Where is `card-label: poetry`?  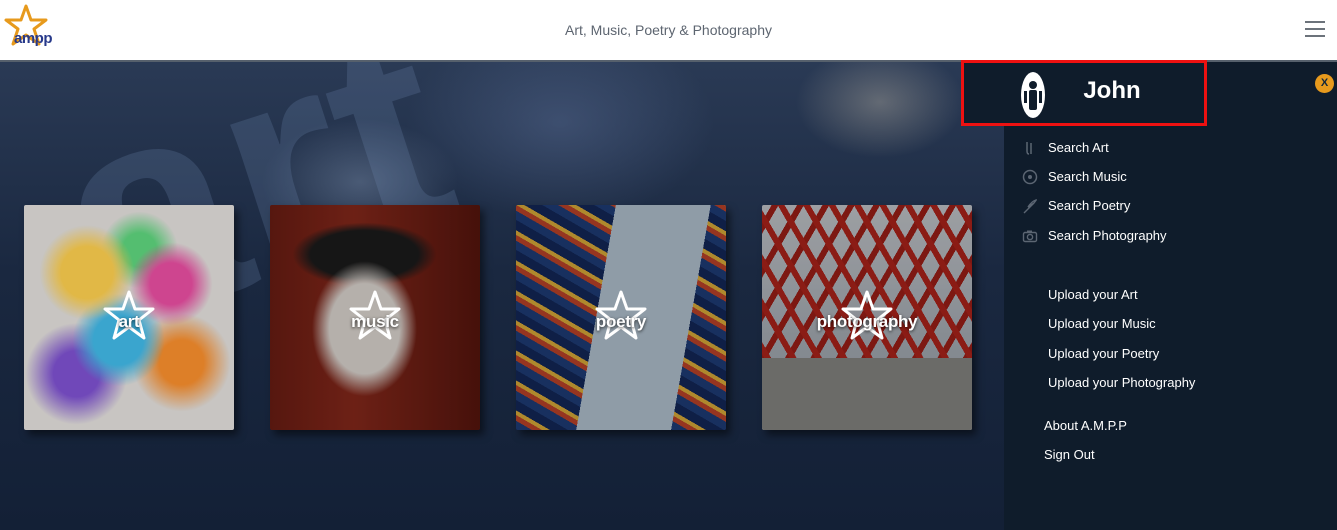
card-label: poetry is located at coordinates (621, 321).